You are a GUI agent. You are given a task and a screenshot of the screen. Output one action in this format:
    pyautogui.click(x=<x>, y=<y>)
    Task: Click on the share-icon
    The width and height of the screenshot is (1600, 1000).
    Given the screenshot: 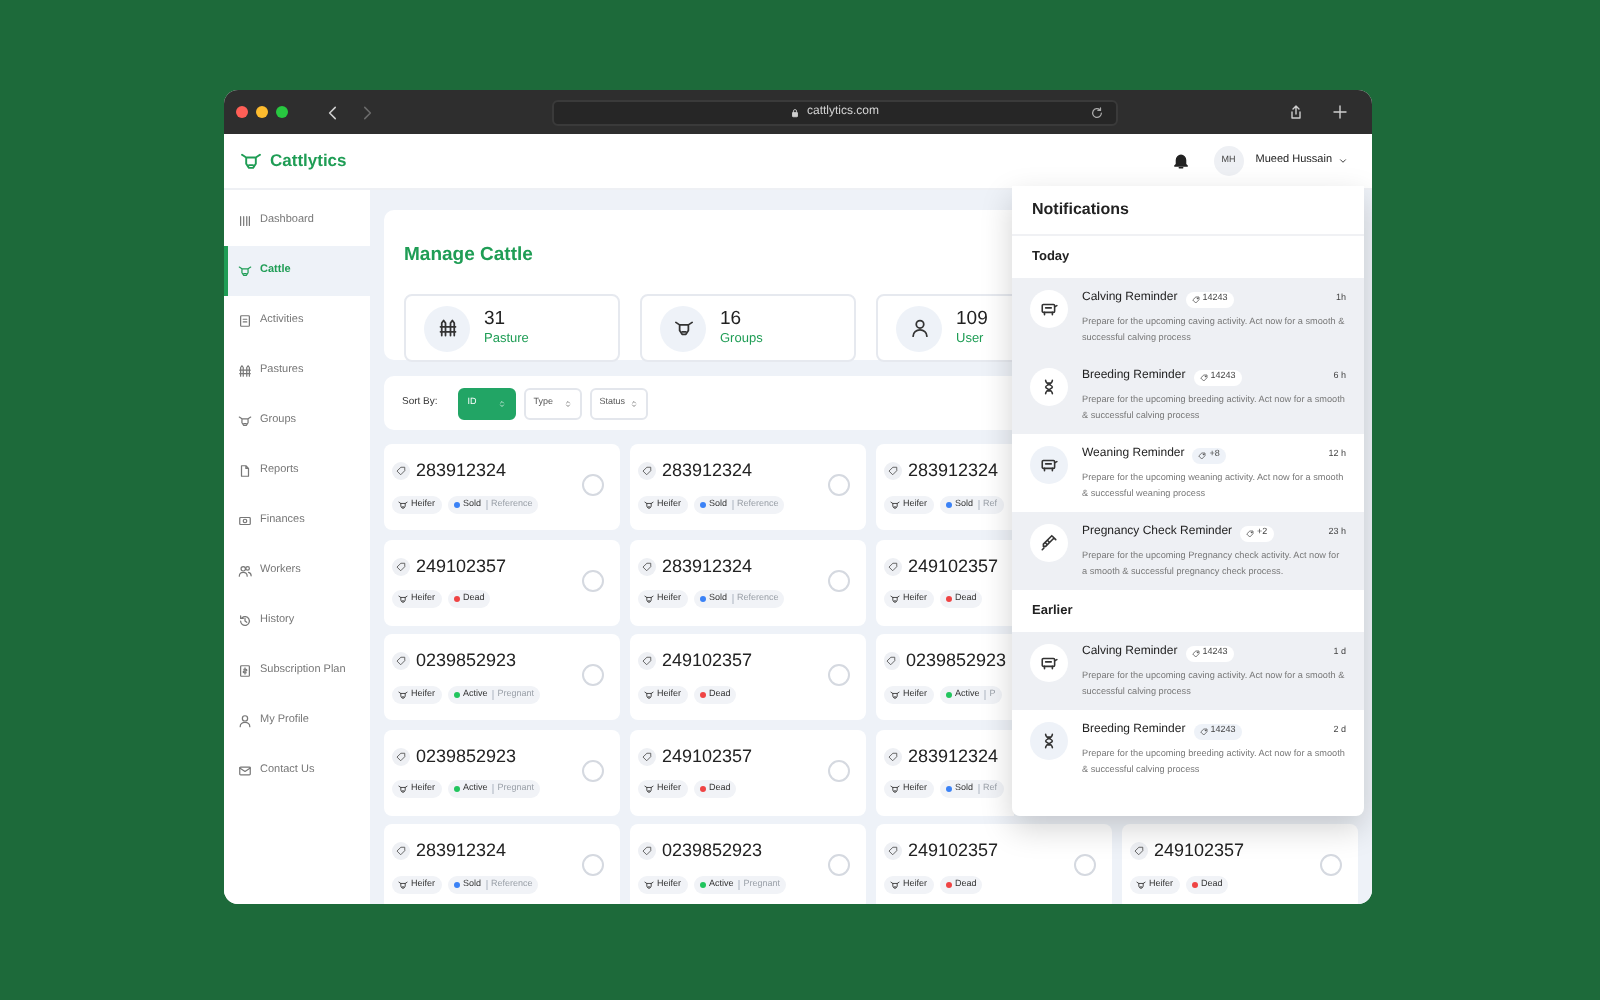 What is the action you would take?
    pyautogui.click(x=1296, y=112)
    